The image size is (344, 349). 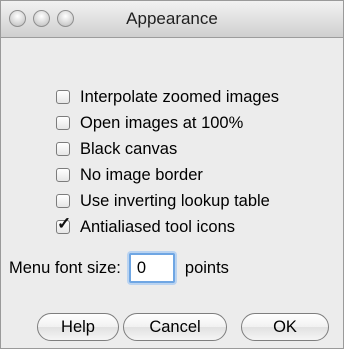 I want to click on no-image-border-checkbox, so click(x=63, y=175).